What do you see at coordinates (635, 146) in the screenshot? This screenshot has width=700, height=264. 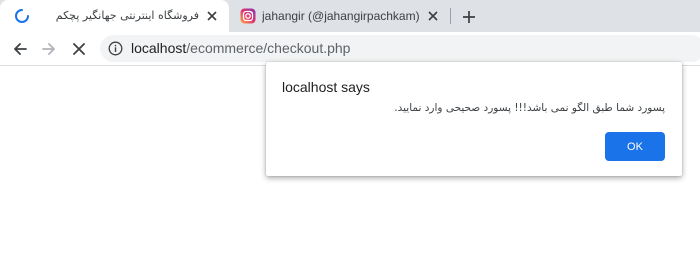 I see `ok-button: OK` at bounding box center [635, 146].